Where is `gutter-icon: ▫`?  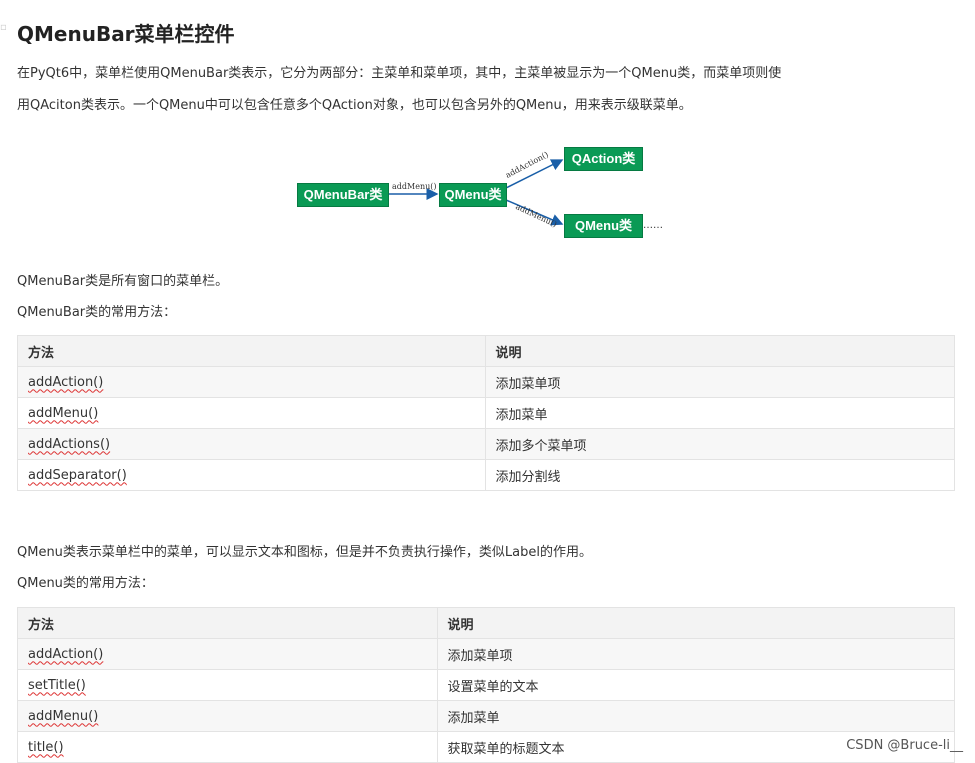 gutter-icon: ▫ is located at coordinates (3, 27).